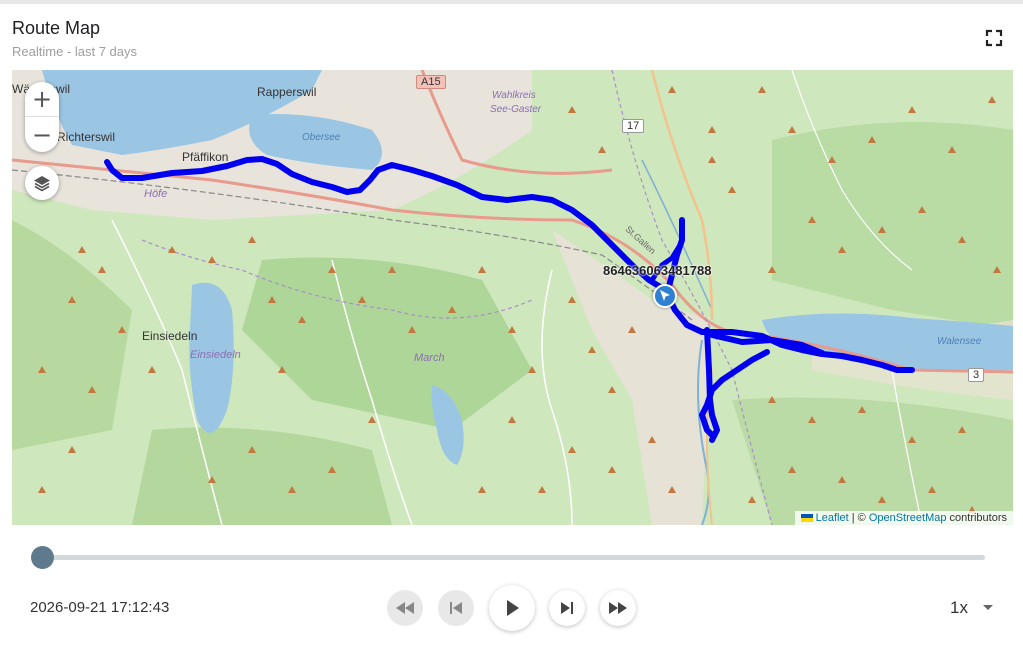  I want to click on label-obersee: Obersee, so click(321, 137).